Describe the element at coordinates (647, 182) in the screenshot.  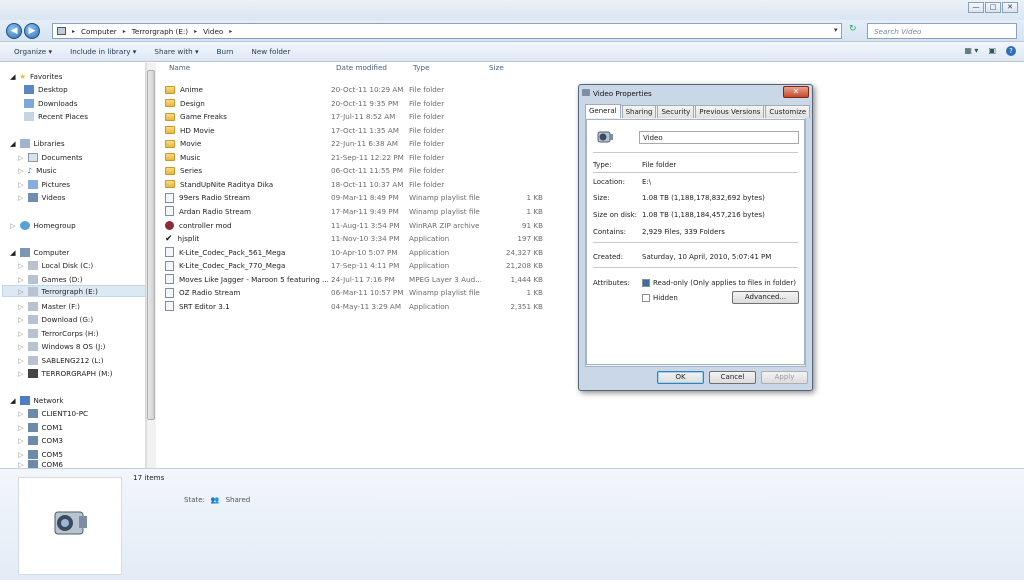
I see `location-value: E:\` at that location.